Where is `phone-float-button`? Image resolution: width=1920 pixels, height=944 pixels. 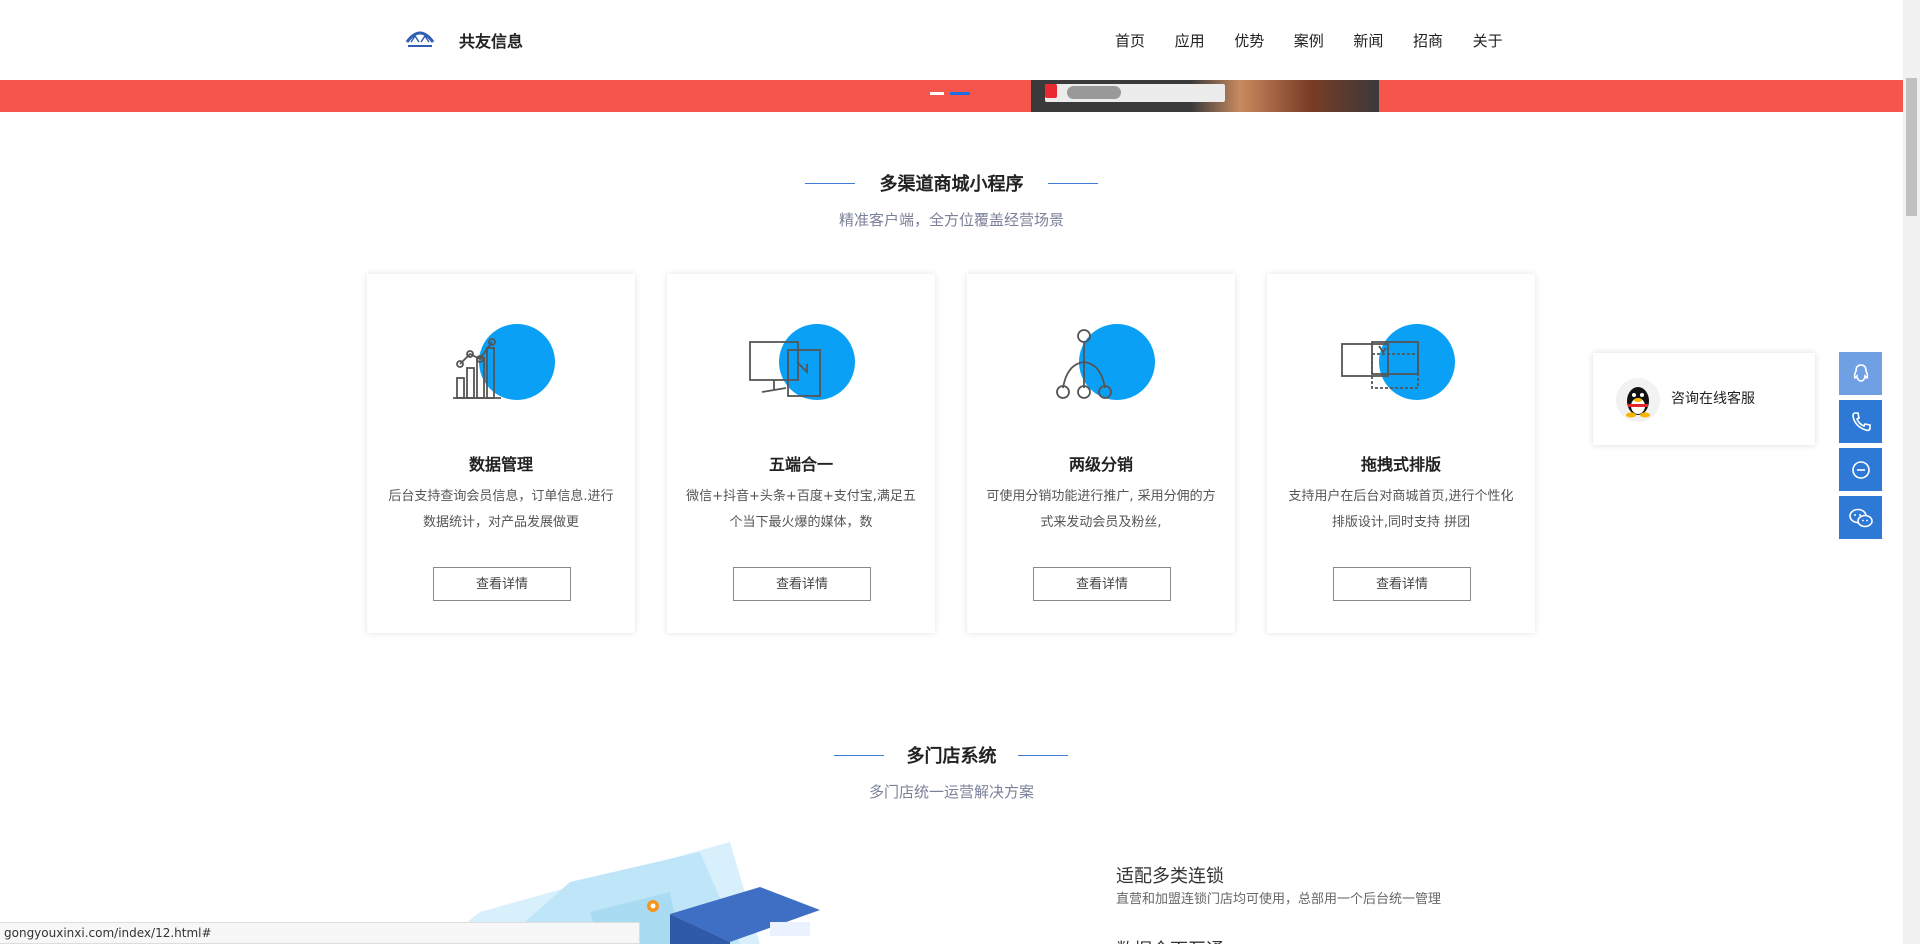 phone-float-button is located at coordinates (1860, 421).